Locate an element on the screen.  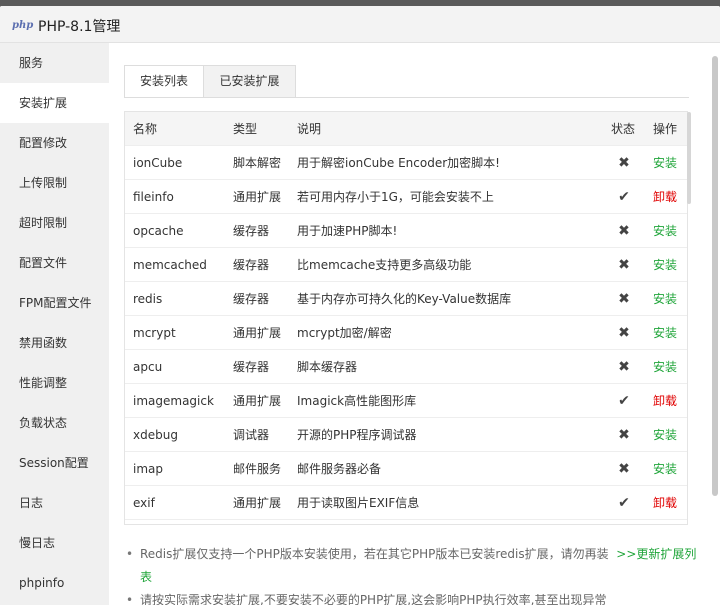
ext-desc: 脚本缓存器 is located at coordinates (446, 366).